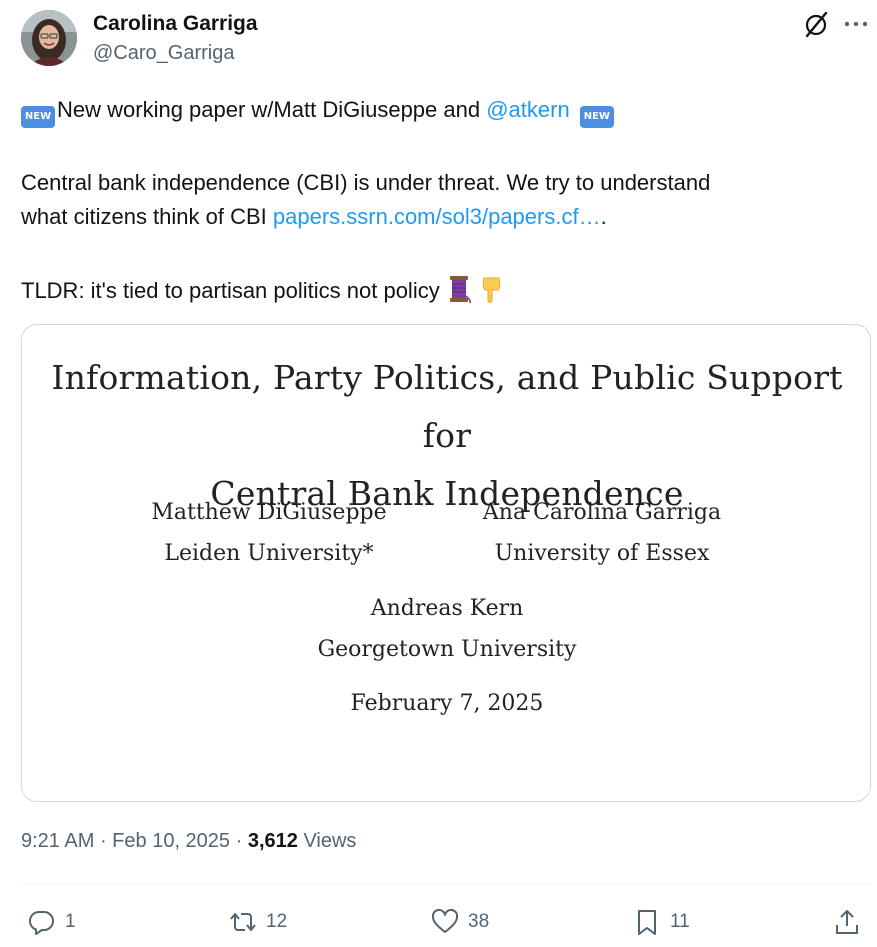 The image size is (877, 947). I want to click on author3-name: Andreas Kern, so click(447, 608).